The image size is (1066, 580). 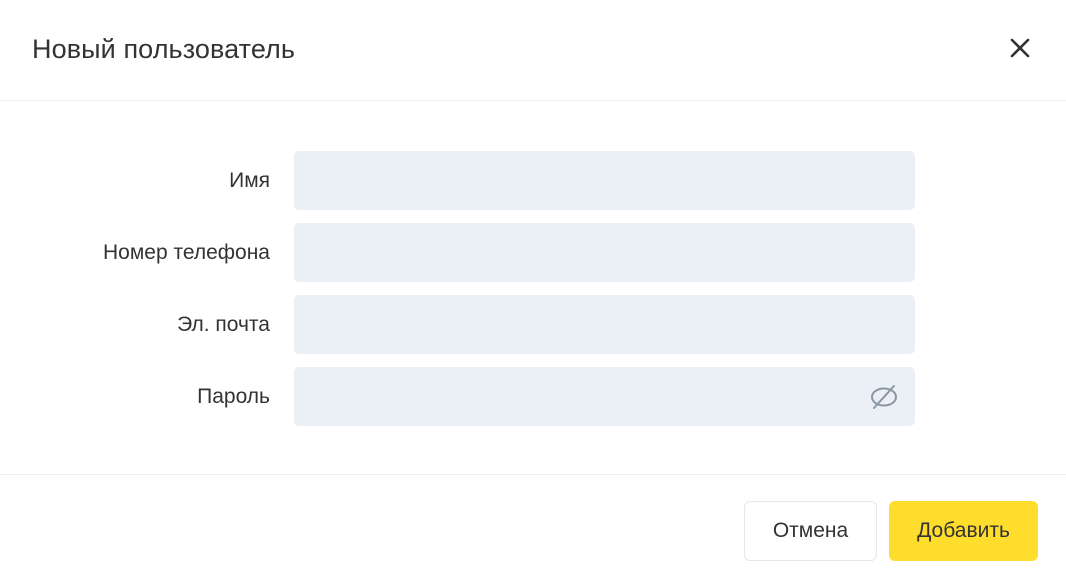 I want to click on password-row: Пароль, so click(x=533, y=396).